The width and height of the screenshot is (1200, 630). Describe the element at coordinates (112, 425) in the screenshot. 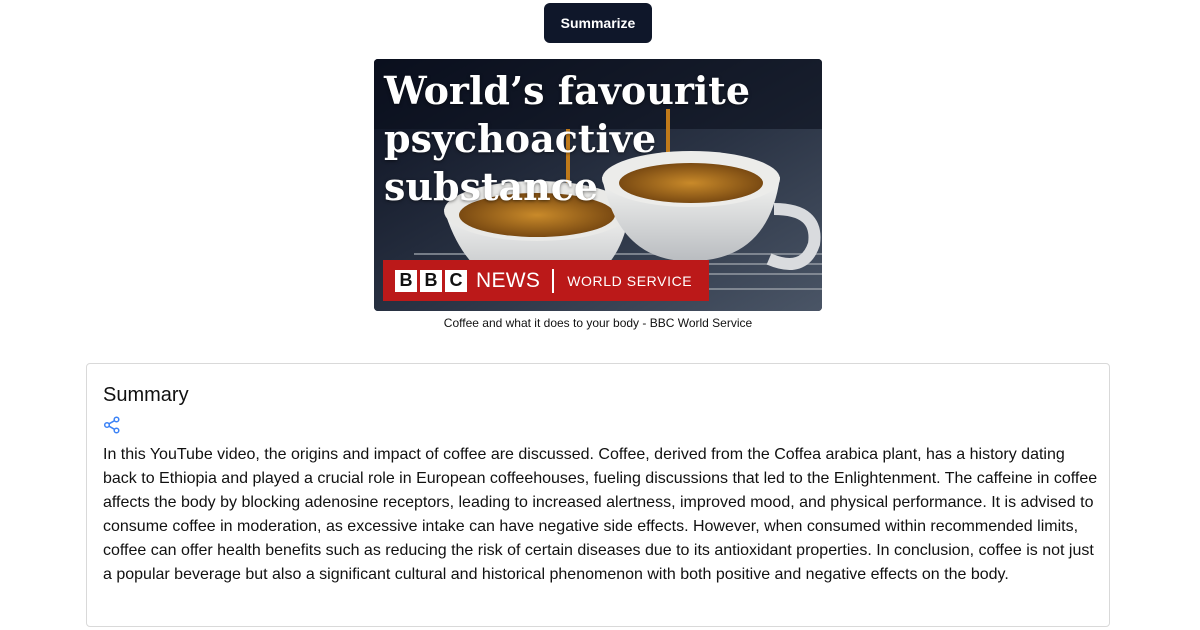

I see `share-icon` at that location.